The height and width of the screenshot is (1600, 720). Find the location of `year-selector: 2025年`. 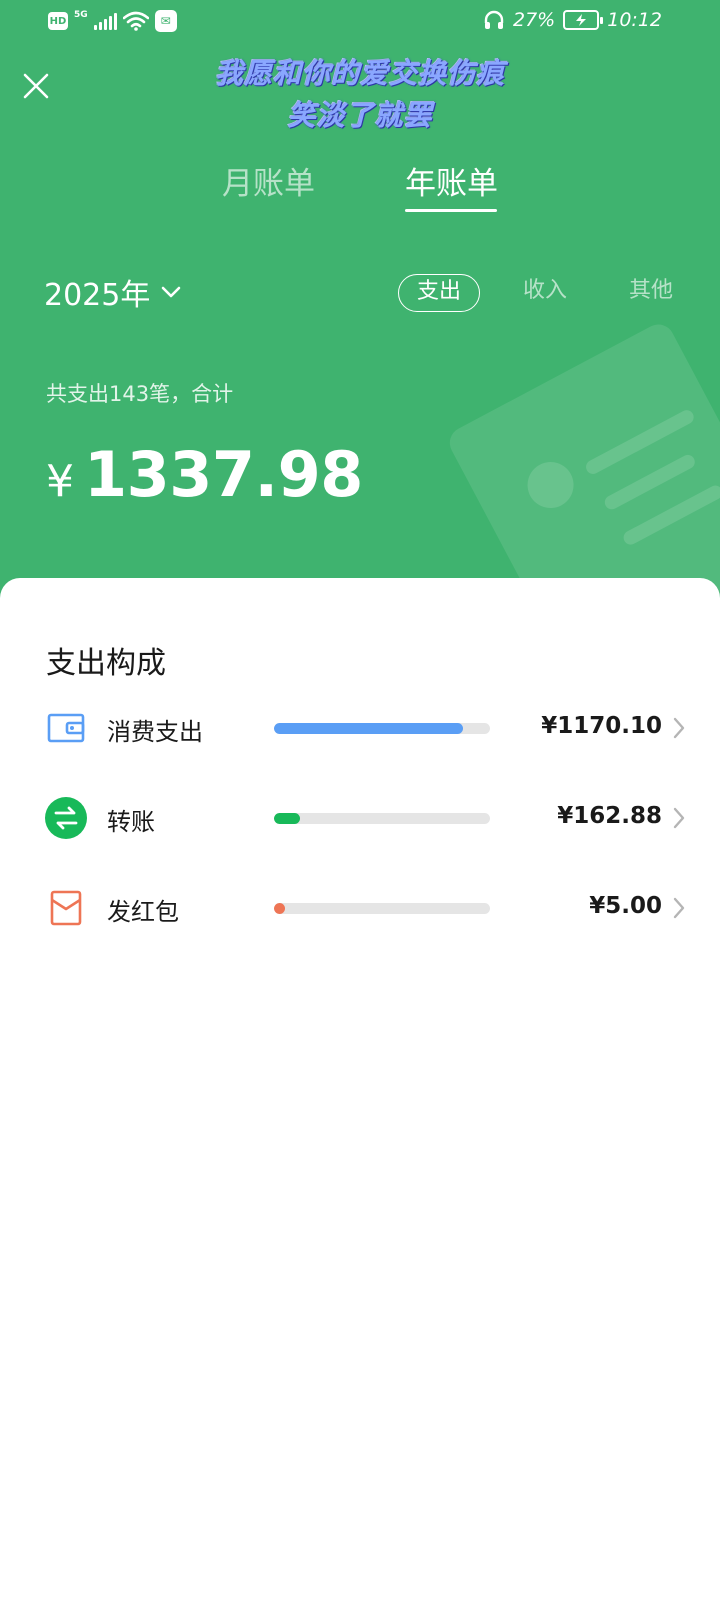

year-selector: 2025年 is located at coordinates (113, 292).